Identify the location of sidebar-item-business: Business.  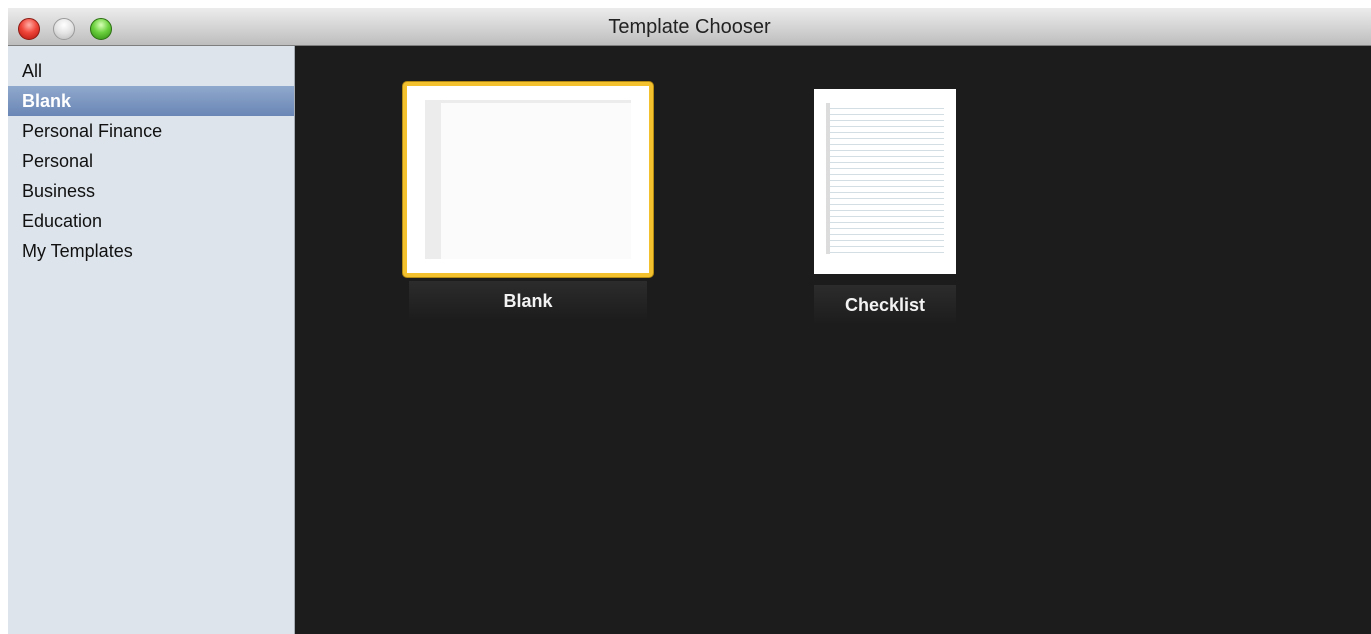
(151, 191).